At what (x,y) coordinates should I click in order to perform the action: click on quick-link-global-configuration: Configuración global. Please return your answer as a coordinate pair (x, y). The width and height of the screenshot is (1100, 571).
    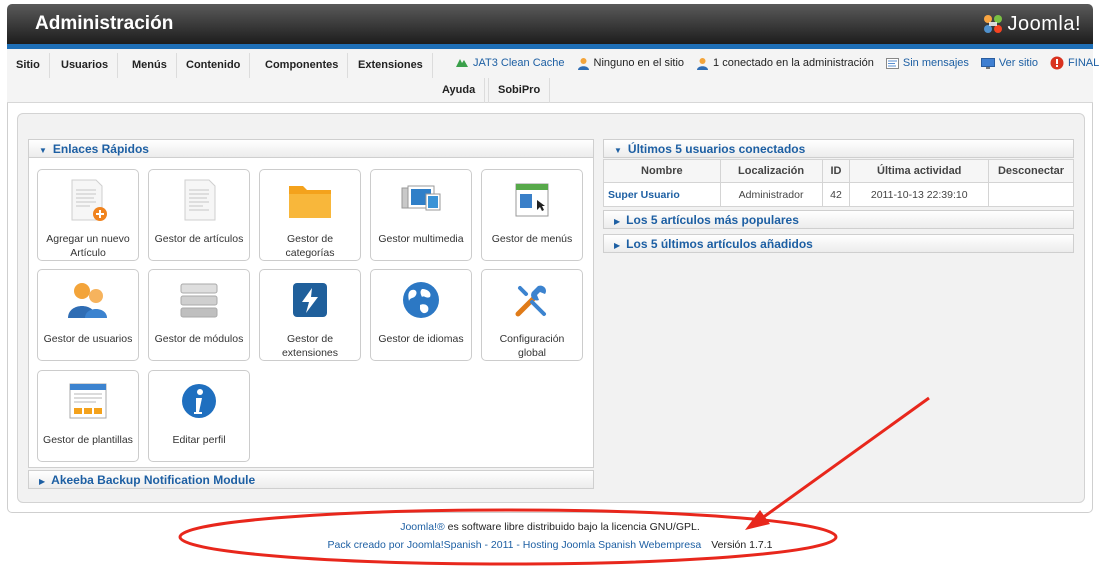
    Looking at the image, I should click on (532, 315).